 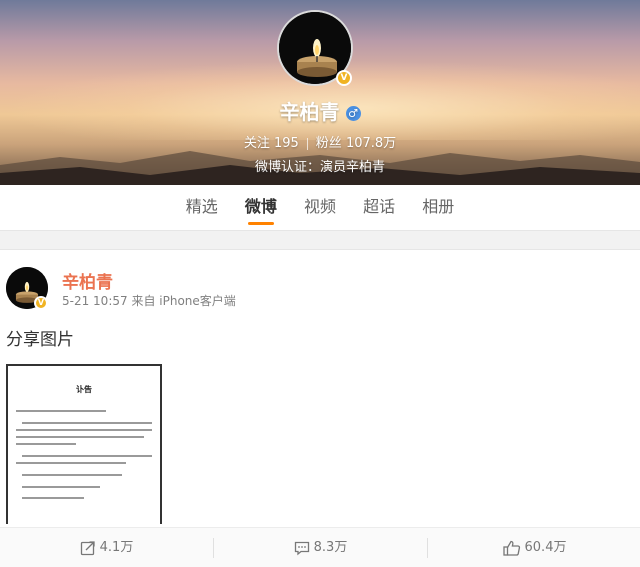 I want to click on repost-count: 4.1万, so click(x=116, y=547).